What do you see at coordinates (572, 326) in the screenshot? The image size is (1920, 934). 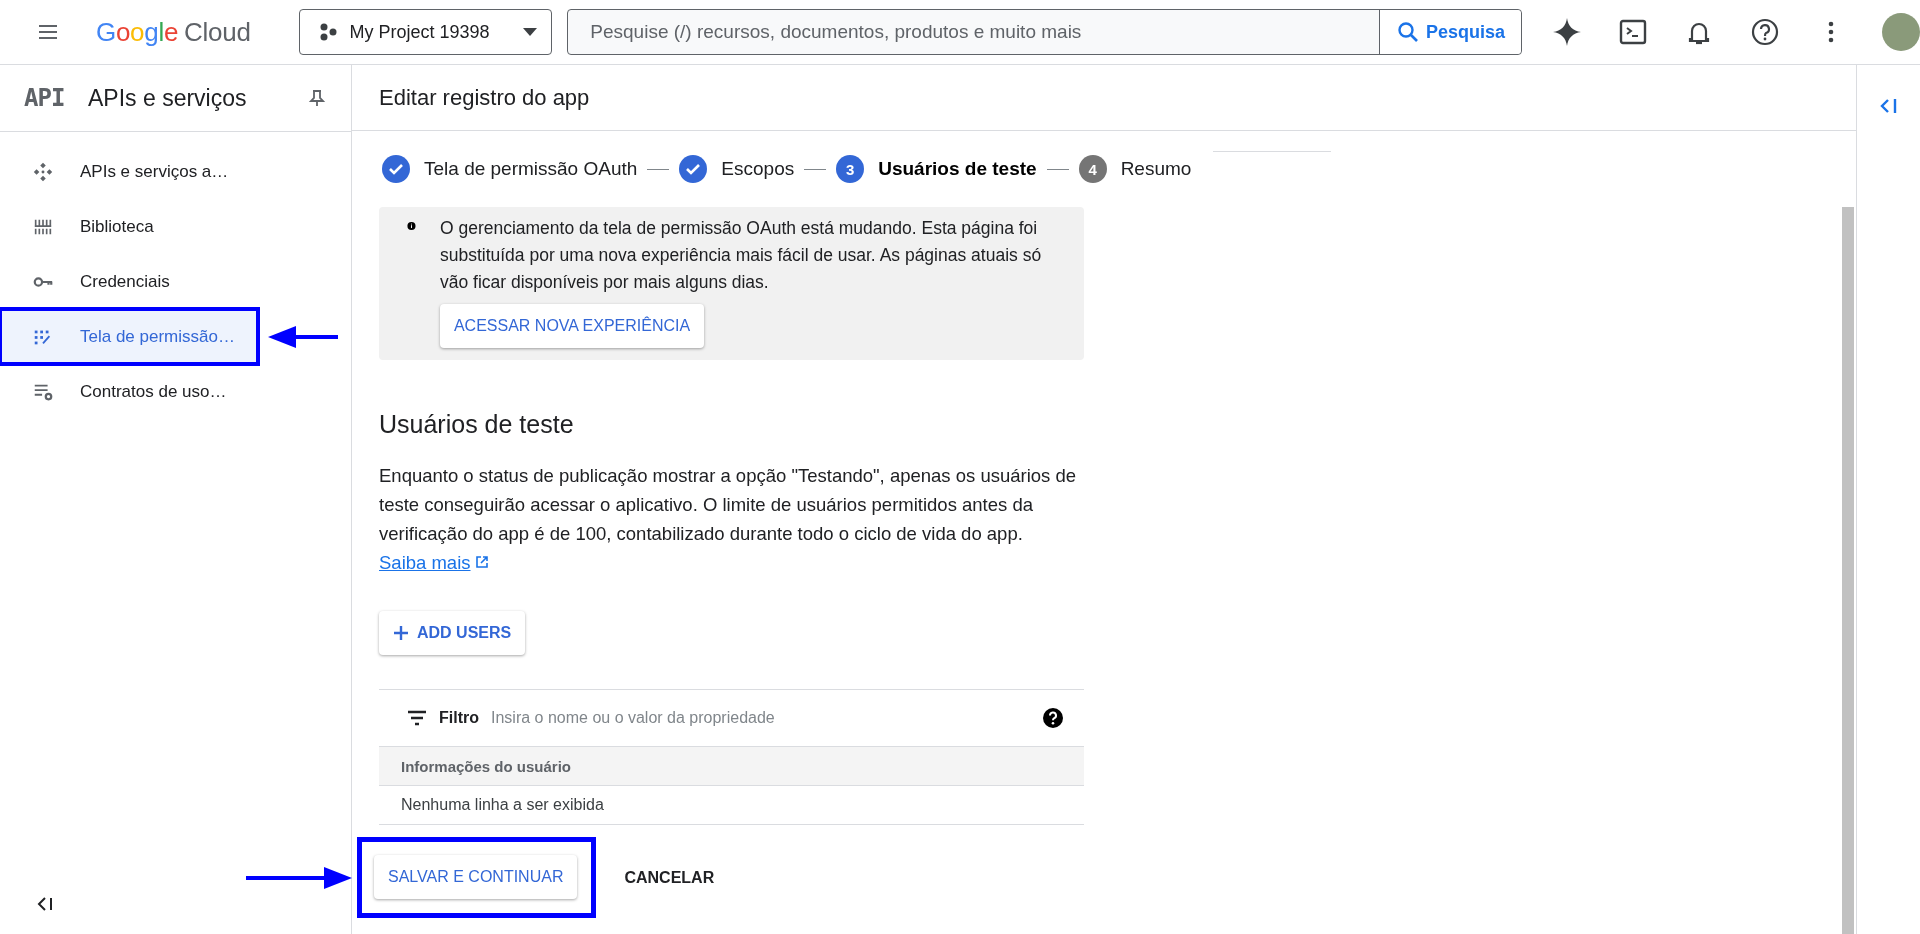 I see `new-experience-button: ACESSAR NOVA EXPERIÊNCIA` at bounding box center [572, 326].